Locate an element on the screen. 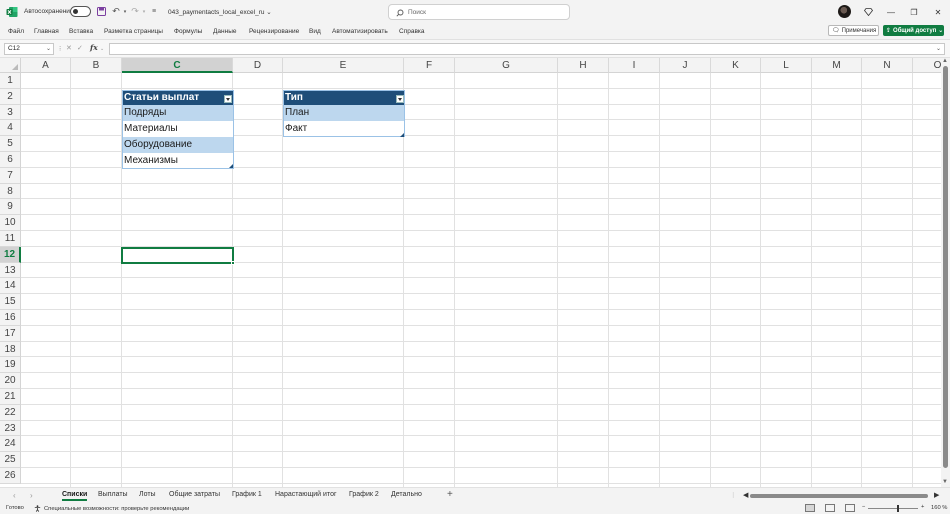  vertical-scroll-thumb is located at coordinates (945, 267).